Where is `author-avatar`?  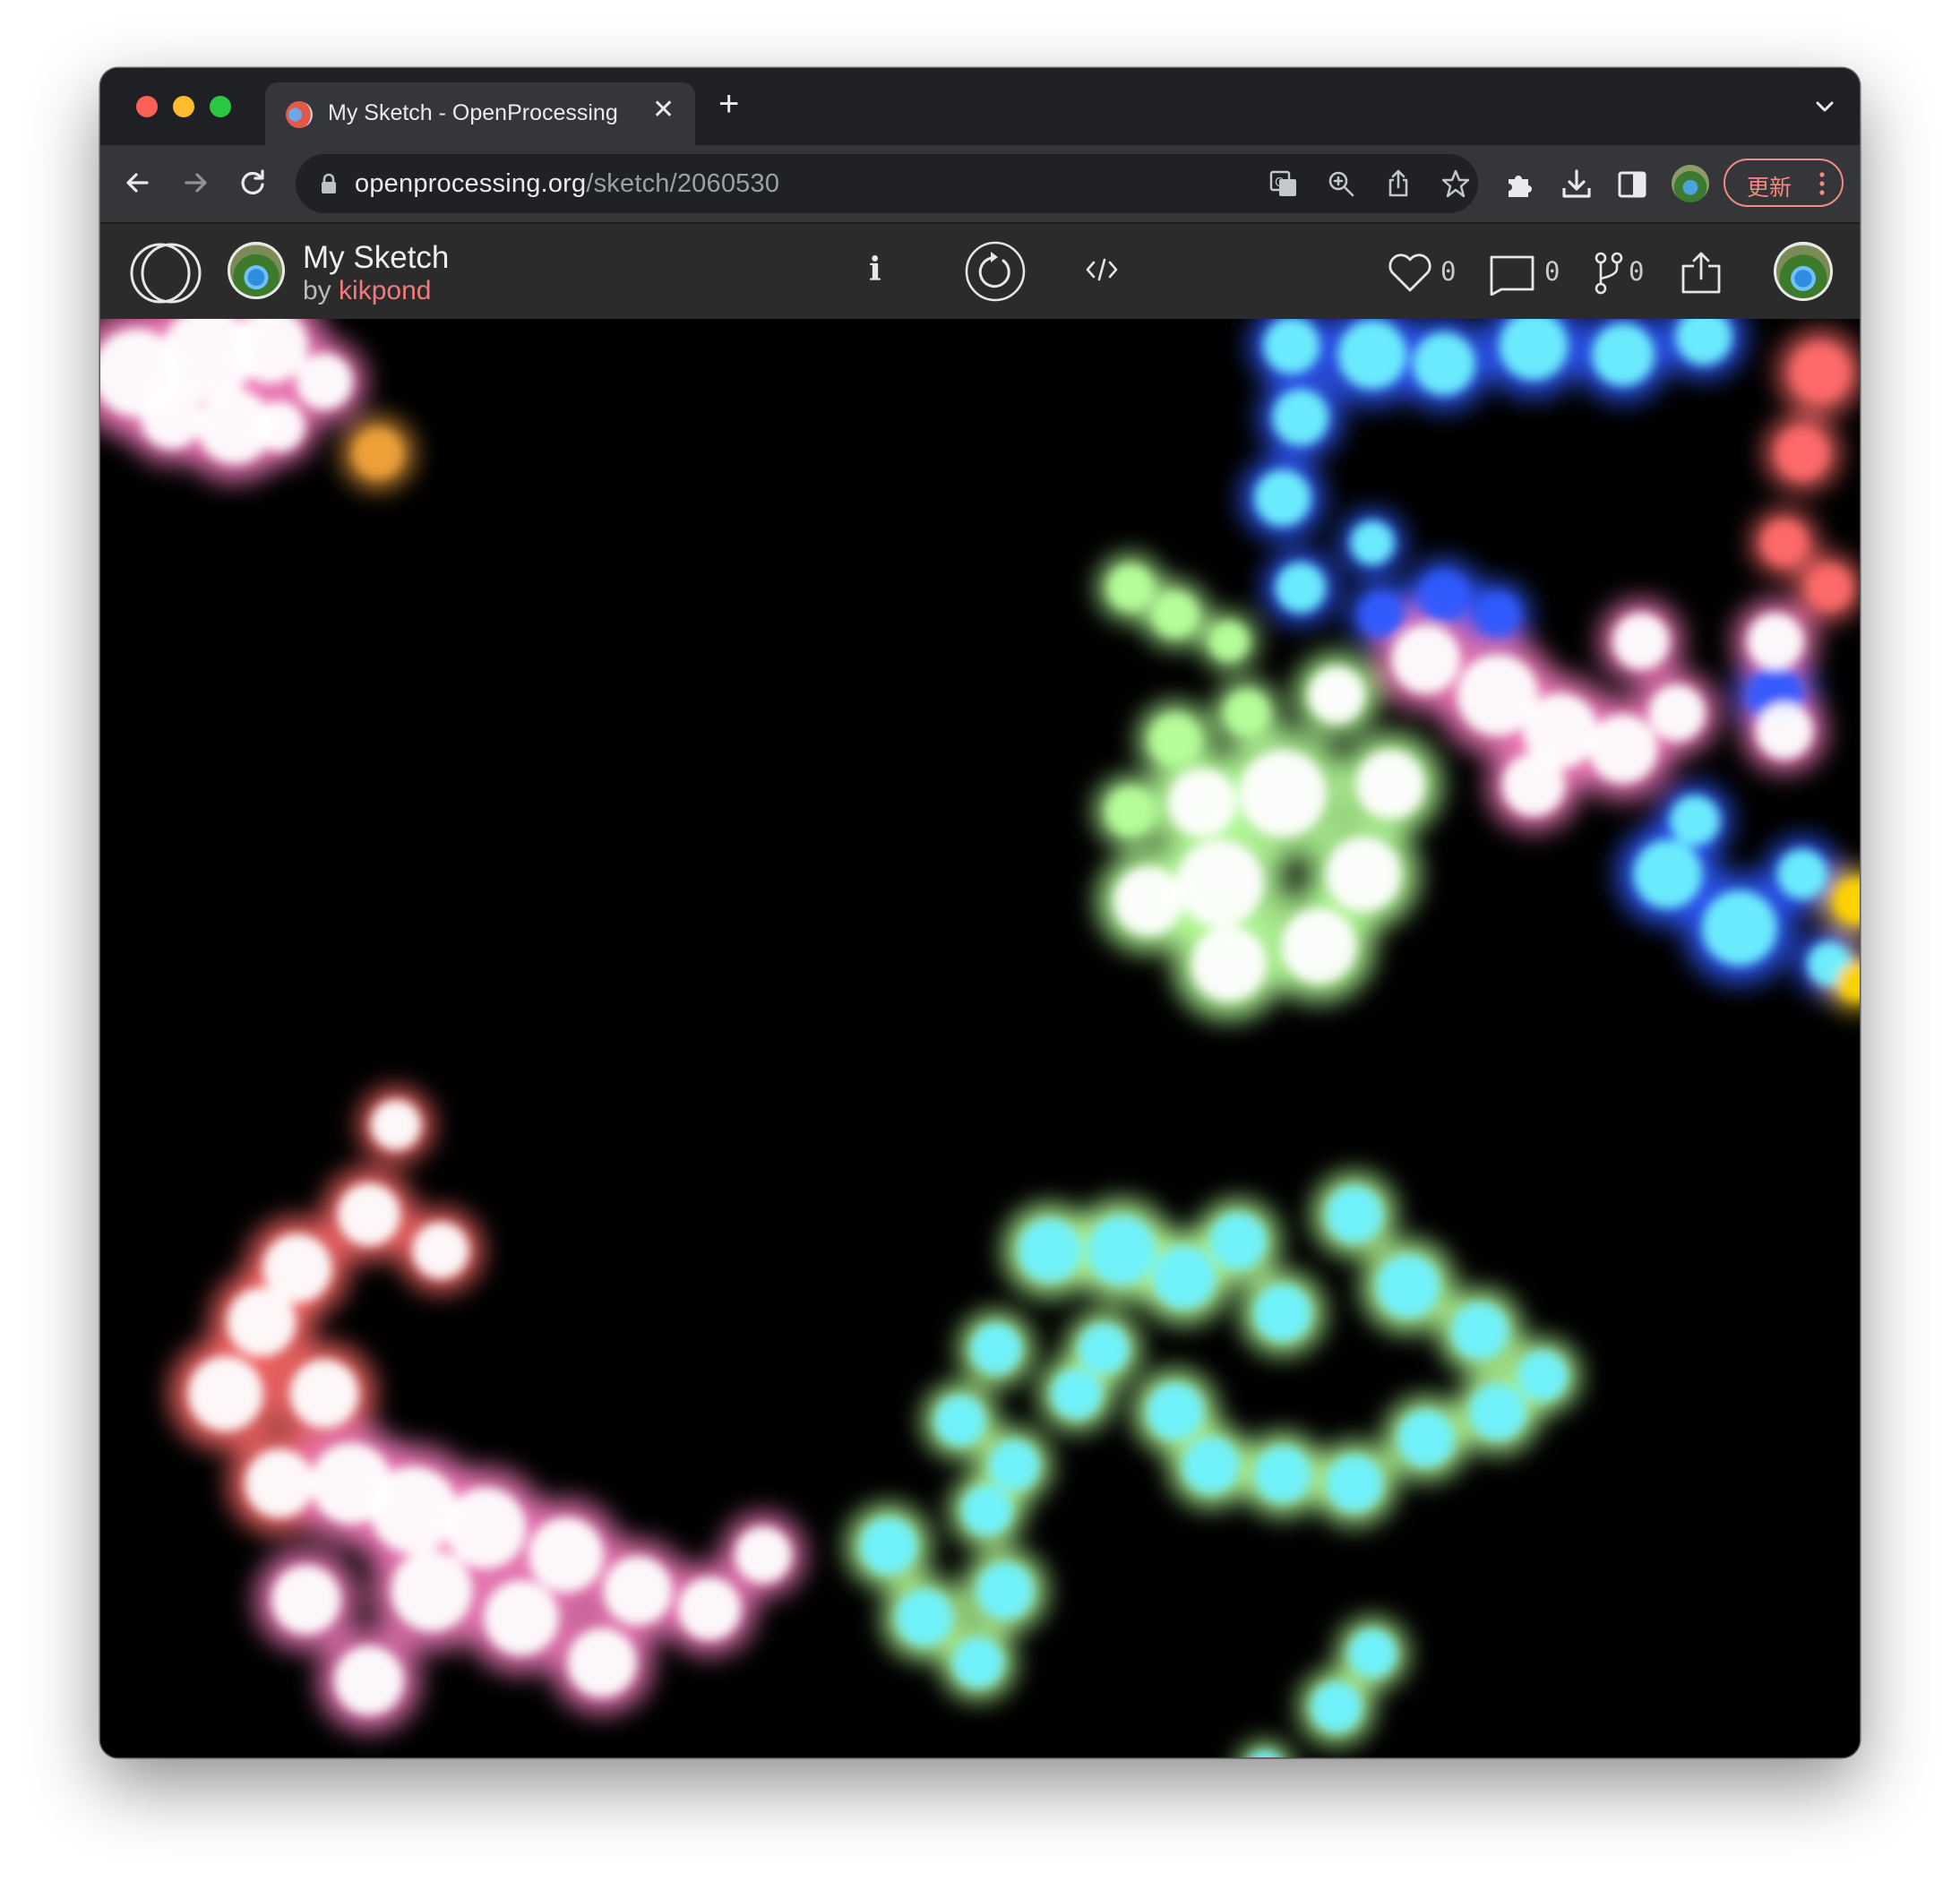
author-avatar is located at coordinates (256, 271).